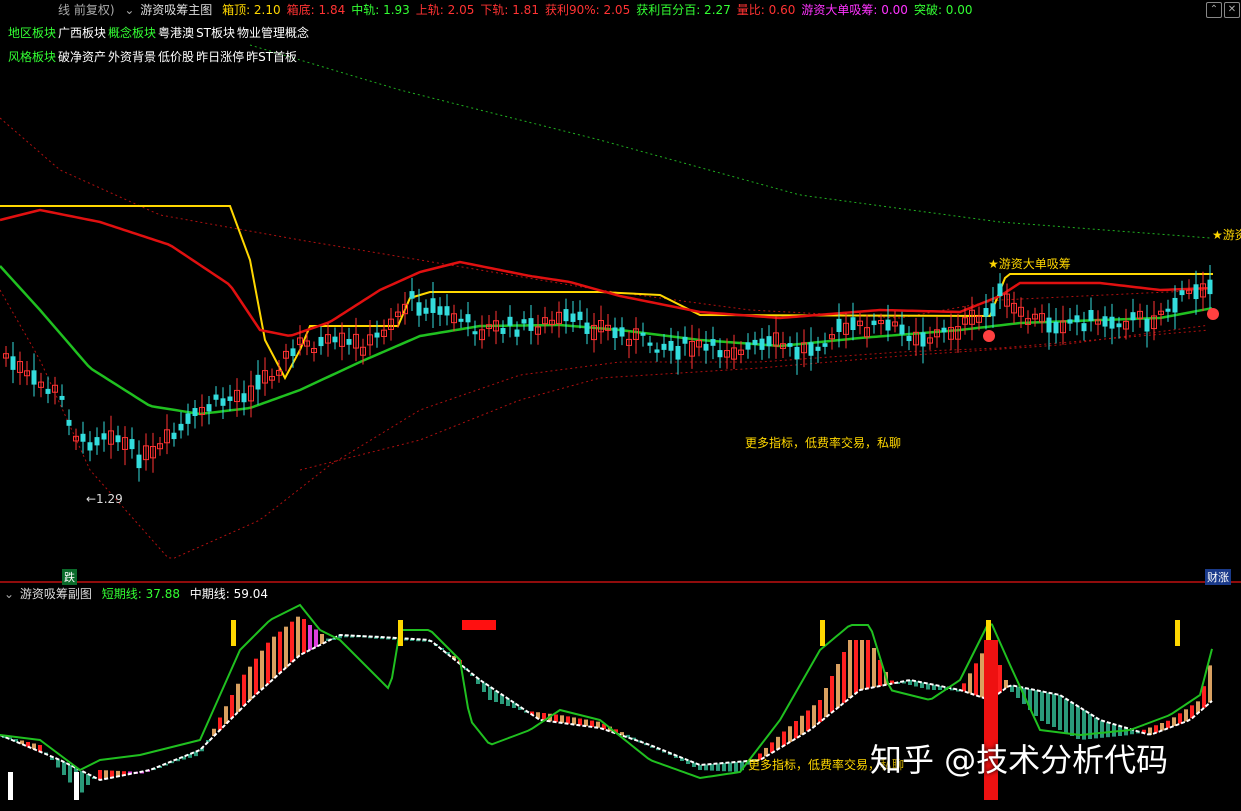 Image resolution: width=1241 pixels, height=811 pixels. What do you see at coordinates (32, 33) in the screenshot?
I see `sector-tag: 地区板块` at bounding box center [32, 33].